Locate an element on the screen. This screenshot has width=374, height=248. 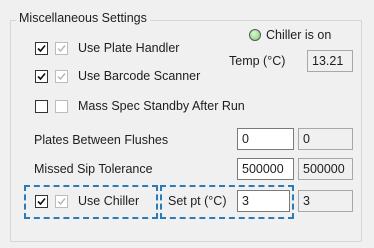
mass-spec-standby-ghost-checkbox is located at coordinates (61, 106).